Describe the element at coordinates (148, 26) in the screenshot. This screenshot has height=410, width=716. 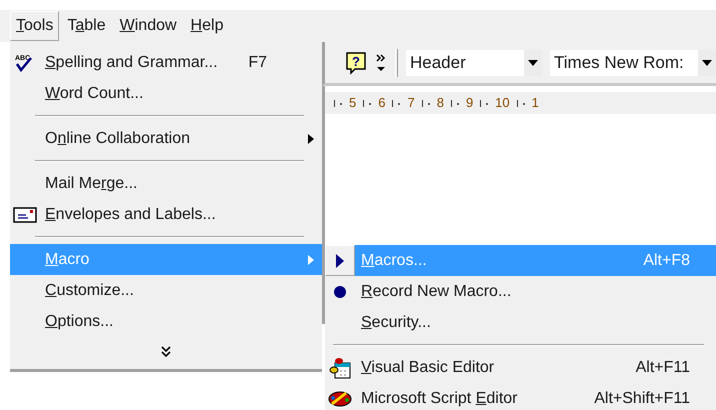
I see `menu-item: Window` at that location.